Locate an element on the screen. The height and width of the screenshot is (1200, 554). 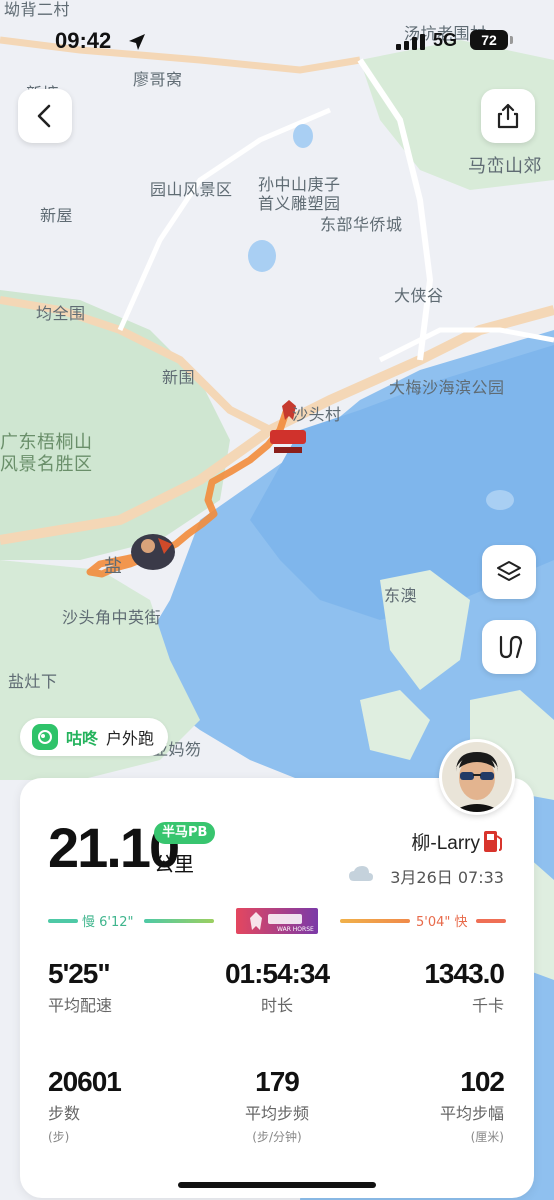
chevron-left-icon is located at coordinates (44, 116).